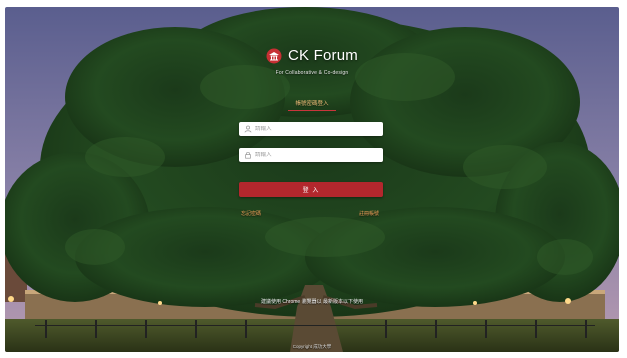  What do you see at coordinates (315, 155) in the screenshot?
I see `password-input` at bounding box center [315, 155].